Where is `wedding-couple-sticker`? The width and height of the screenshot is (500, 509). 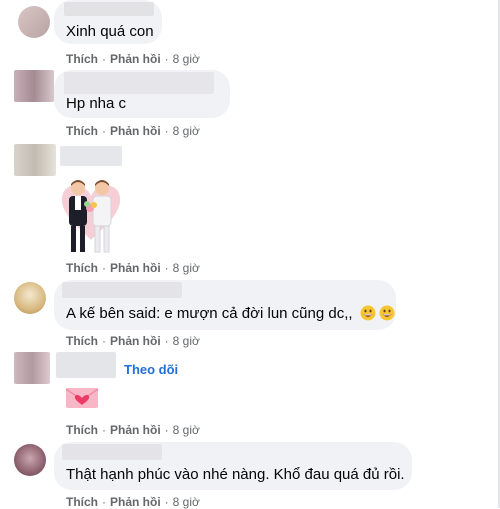
wedding-couple-sticker is located at coordinates (91, 215).